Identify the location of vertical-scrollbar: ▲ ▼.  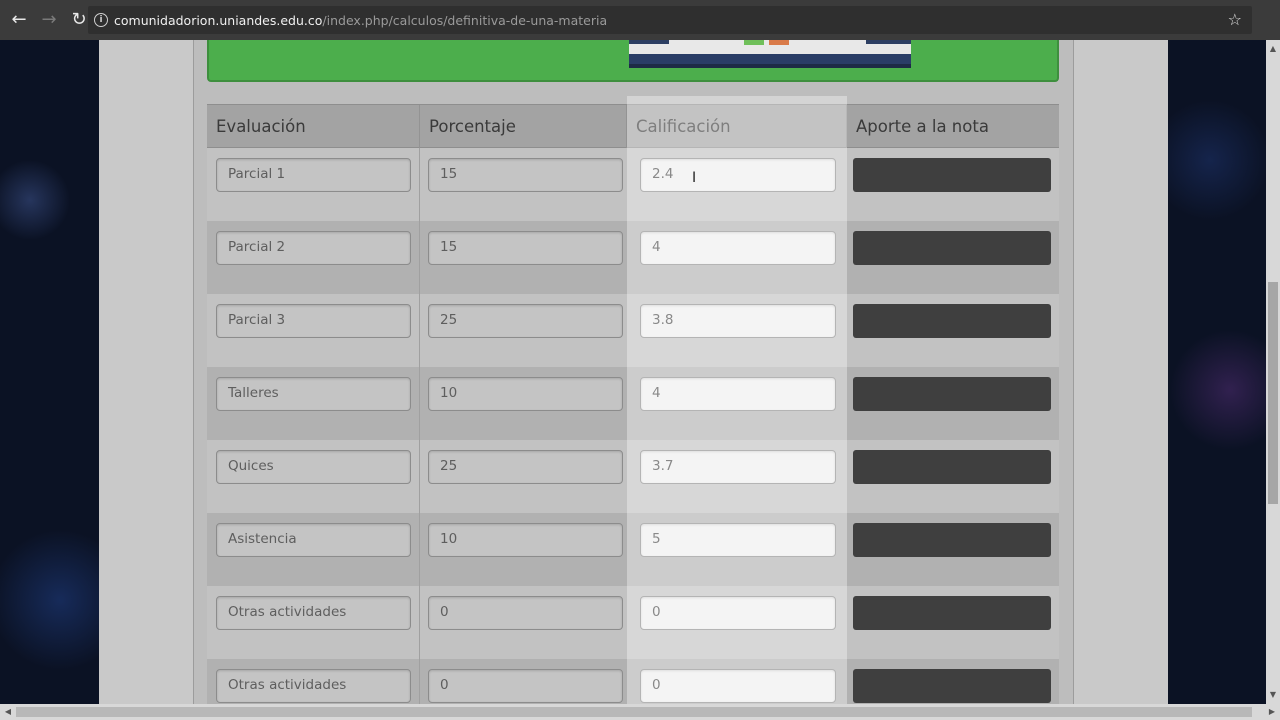
(1273, 372).